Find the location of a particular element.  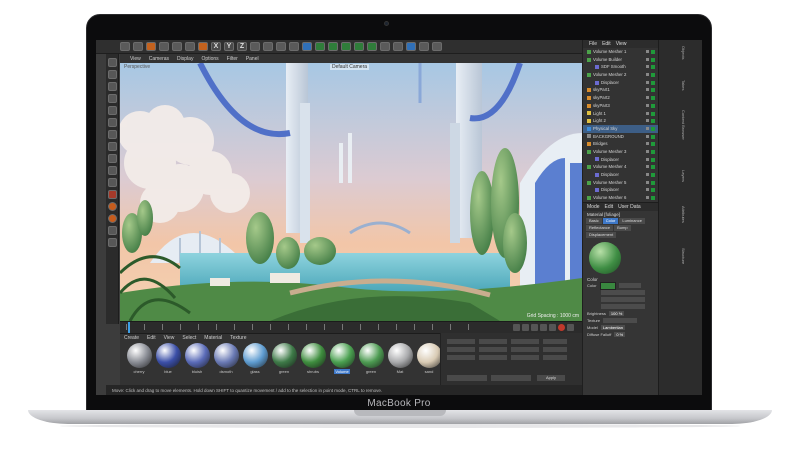

edges-mode-icon is located at coordinates (112, 122).